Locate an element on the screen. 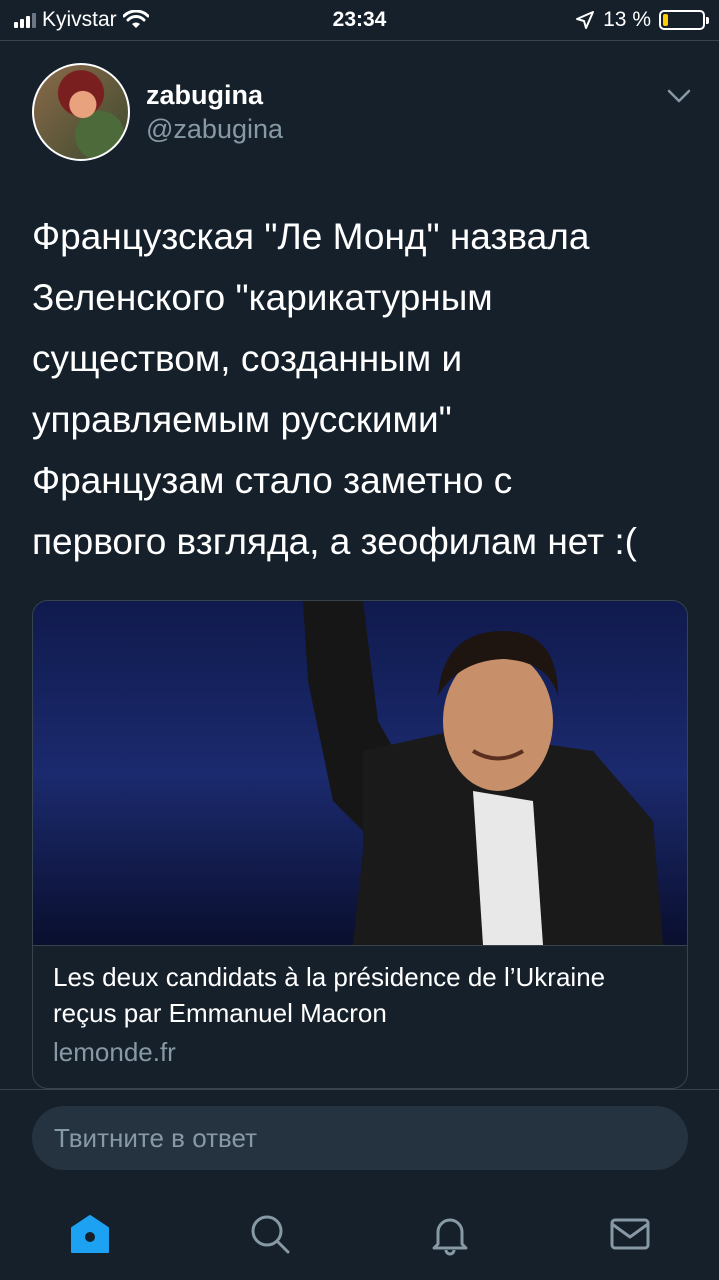  display-name: zabugina is located at coordinates (204, 95).